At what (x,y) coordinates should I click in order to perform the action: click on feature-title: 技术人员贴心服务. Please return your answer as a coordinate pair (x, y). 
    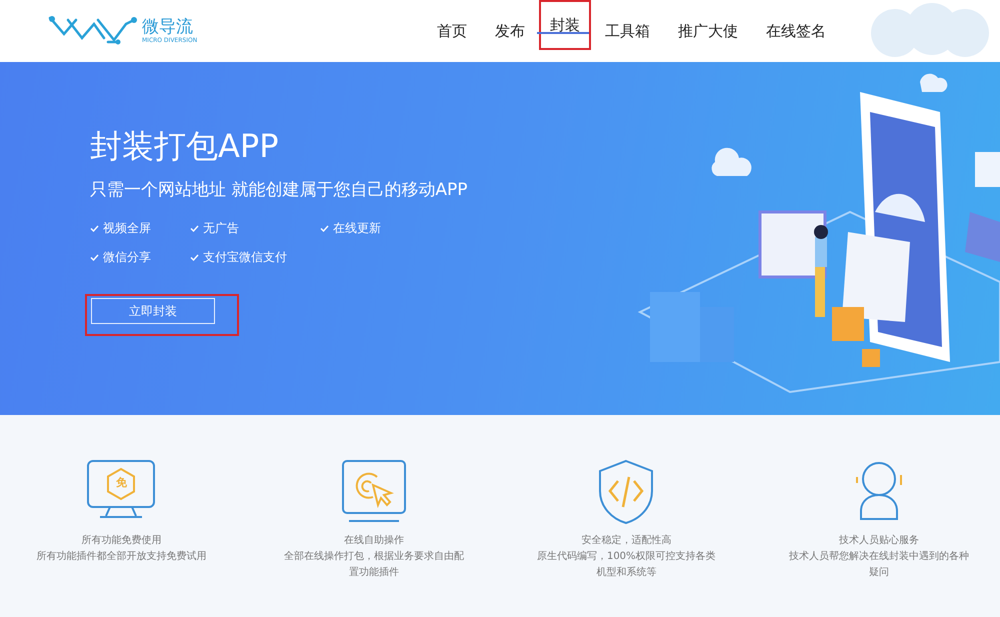
    Looking at the image, I should click on (878, 541).